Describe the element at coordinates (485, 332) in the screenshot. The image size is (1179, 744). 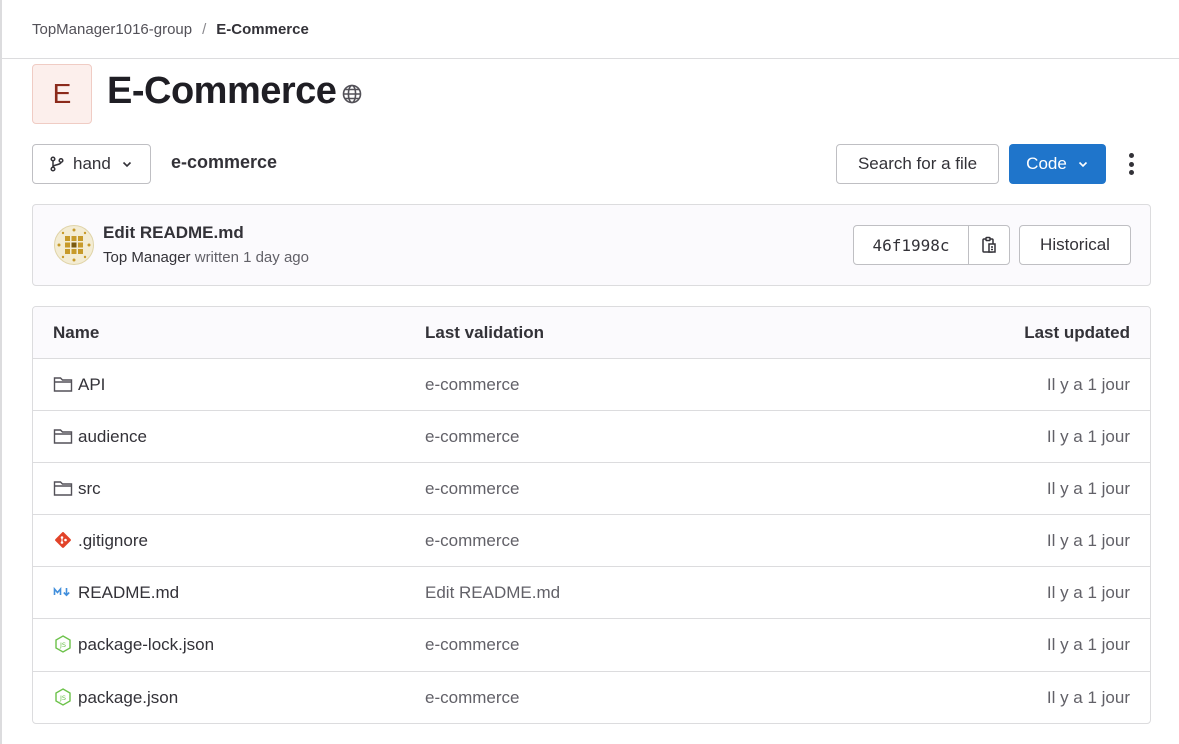
I see `column-header-last-commit: Last validation` at that location.